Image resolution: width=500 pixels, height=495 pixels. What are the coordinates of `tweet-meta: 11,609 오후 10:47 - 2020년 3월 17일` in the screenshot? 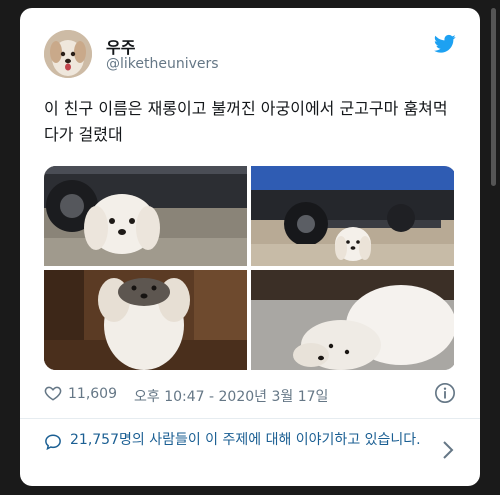 It's located at (250, 394).